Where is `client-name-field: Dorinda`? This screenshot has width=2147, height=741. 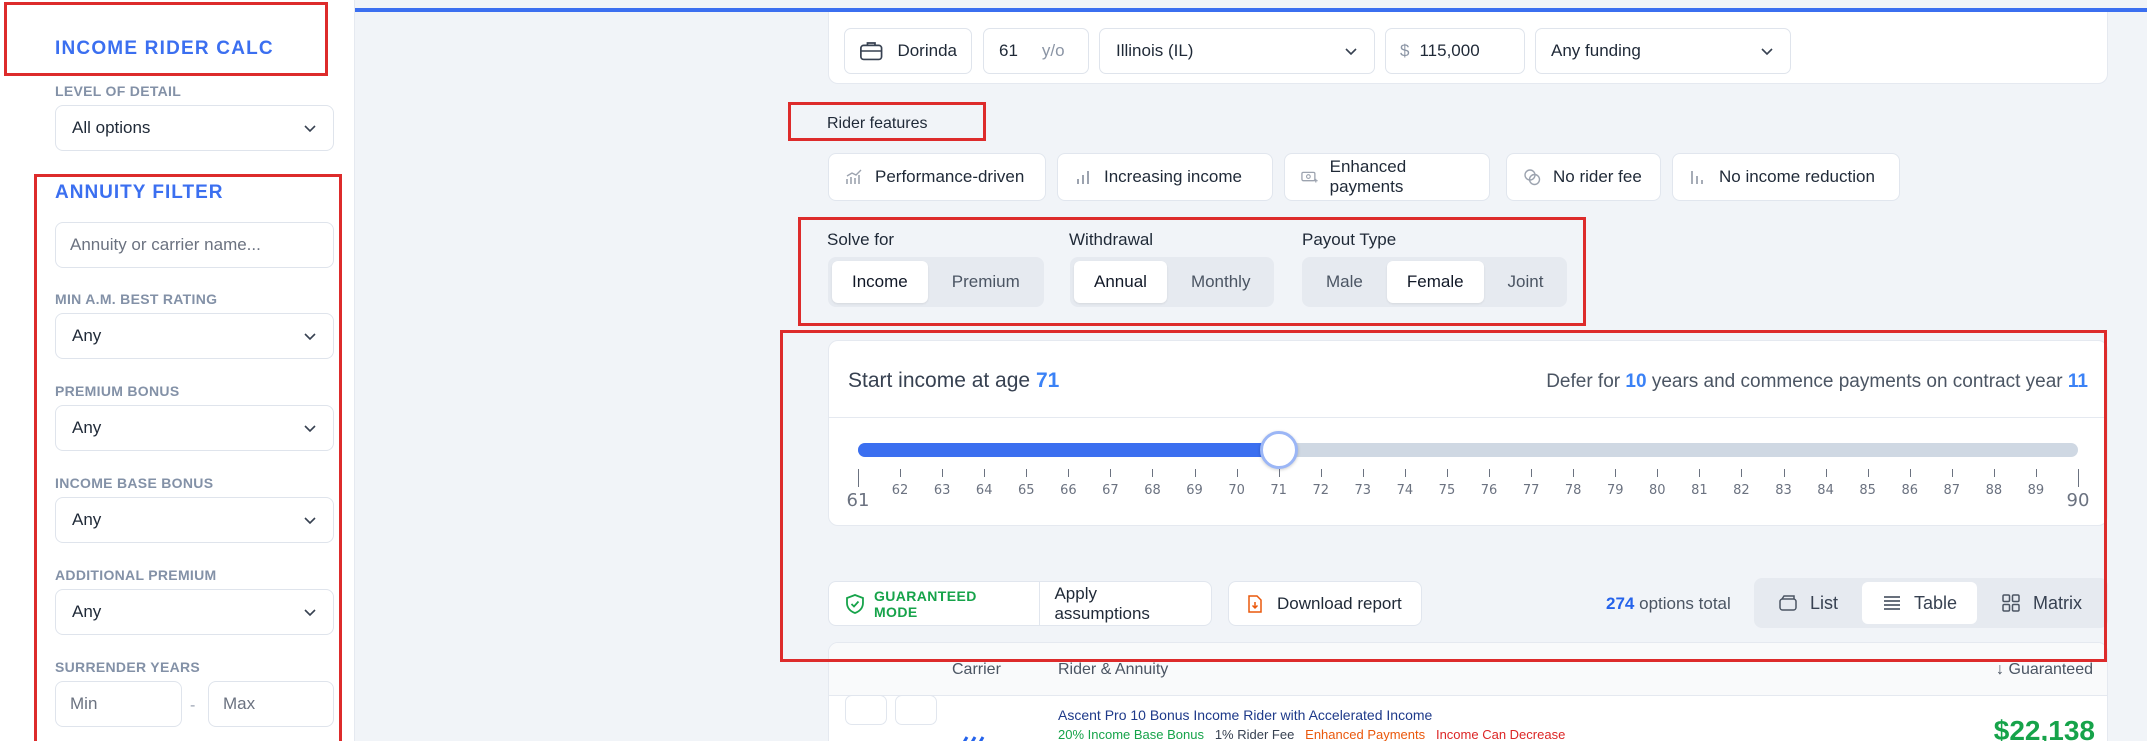
client-name-field: Dorinda is located at coordinates (908, 51).